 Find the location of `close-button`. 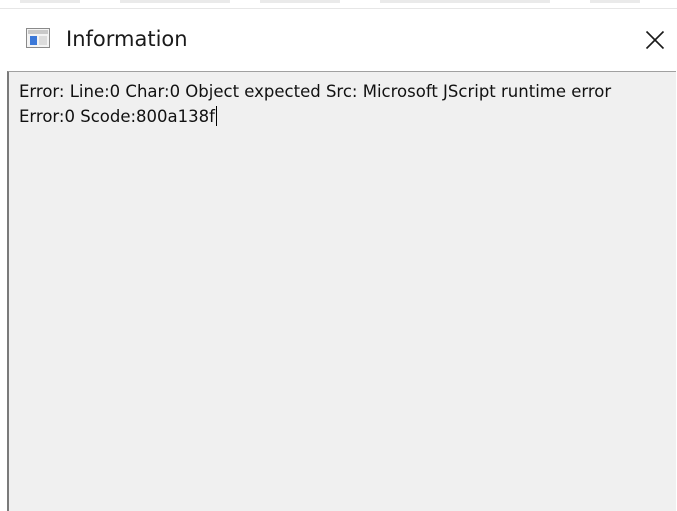

close-button is located at coordinates (654, 40).